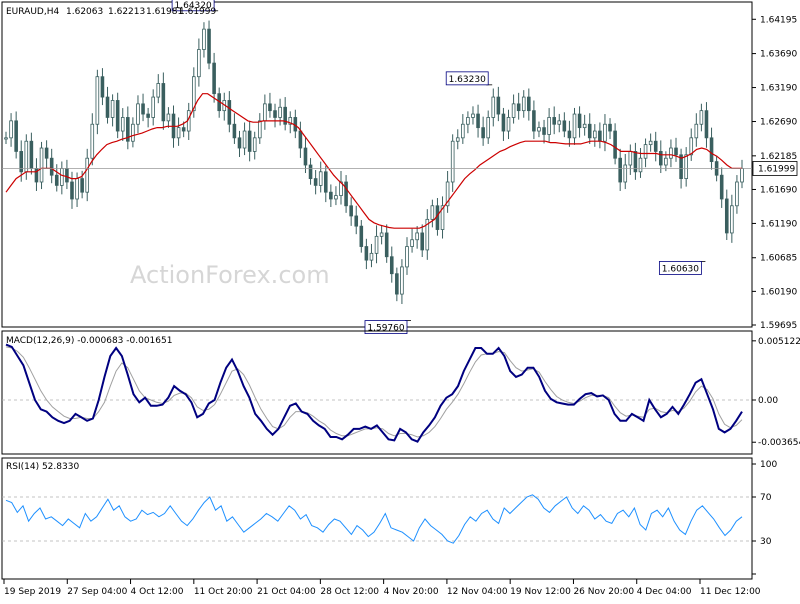 This screenshot has width=800, height=604. What do you see at coordinates (778, 157) in the screenshot?
I see `price-y-tick-label: 1.62185` at bounding box center [778, 157].